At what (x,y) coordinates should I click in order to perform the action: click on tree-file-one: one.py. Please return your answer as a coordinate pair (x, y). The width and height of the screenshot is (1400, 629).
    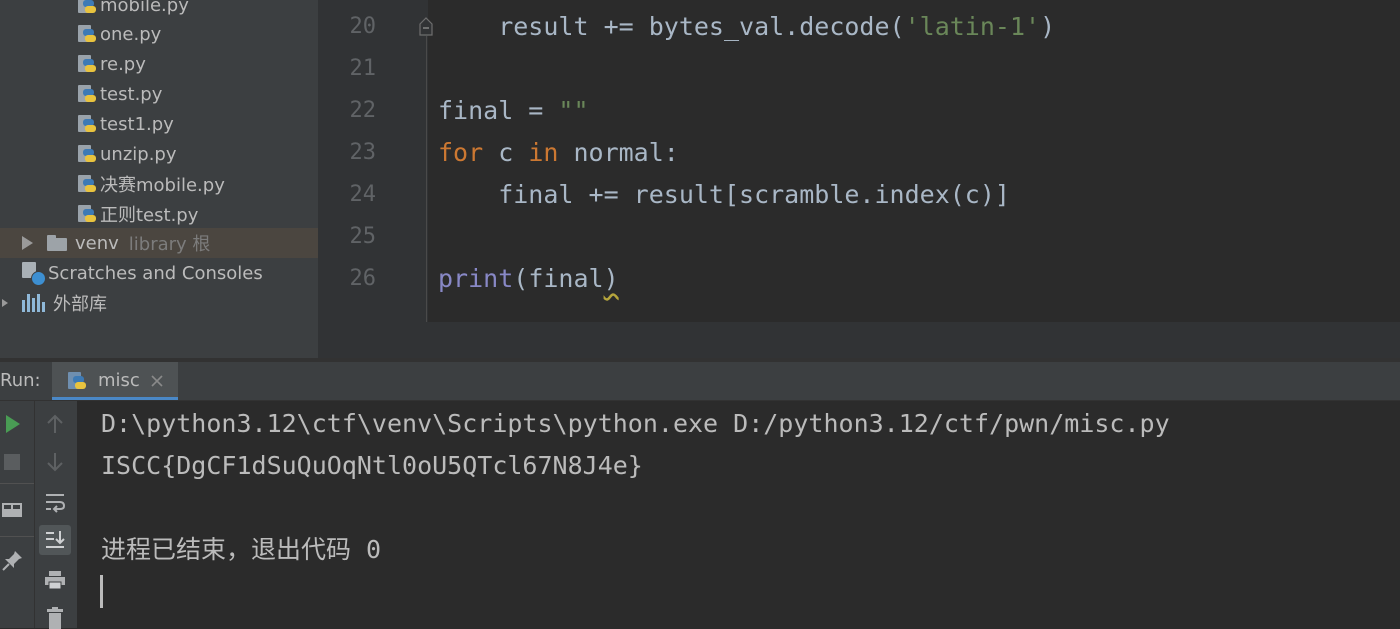
    Looking at the image, I should click on (159, 34).